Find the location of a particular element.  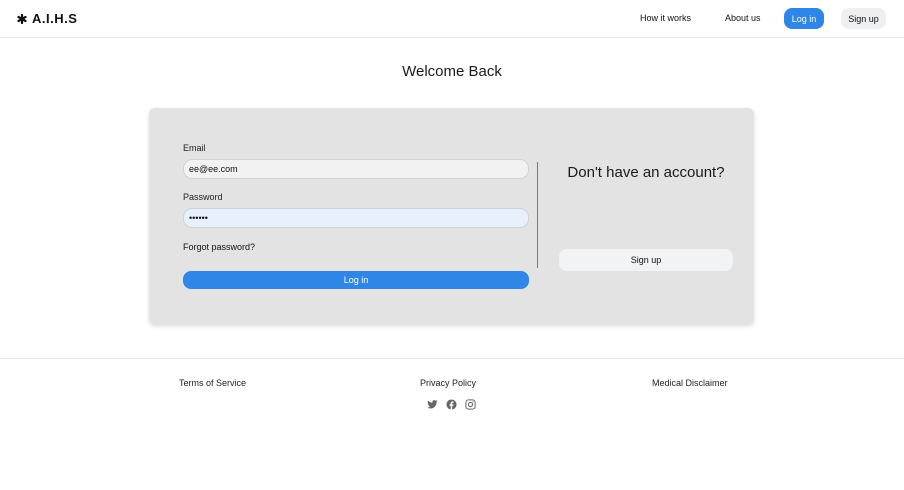

brand-name: A.I.H.S is located at coordinates (55, 18).